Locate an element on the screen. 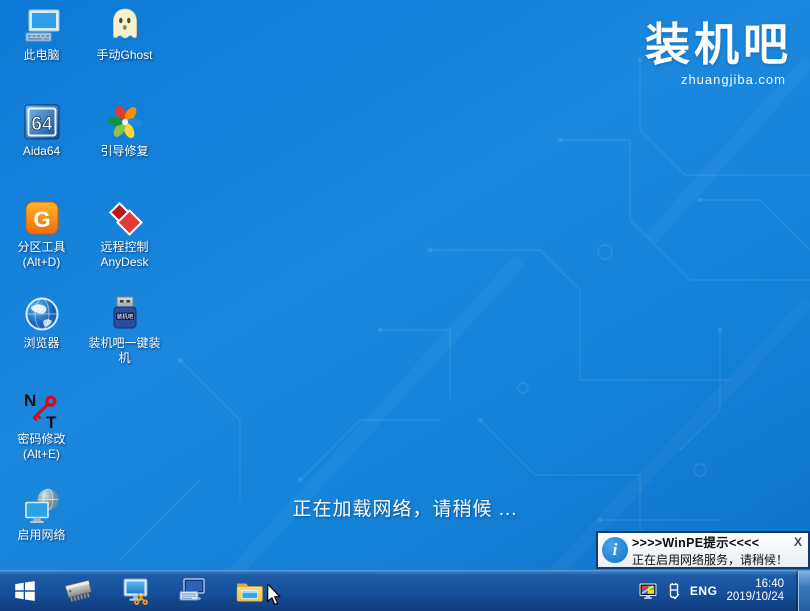 The height and width of the screenshot is (611, 810). nt-glyph-n: N is located at coordinates (30, 400).